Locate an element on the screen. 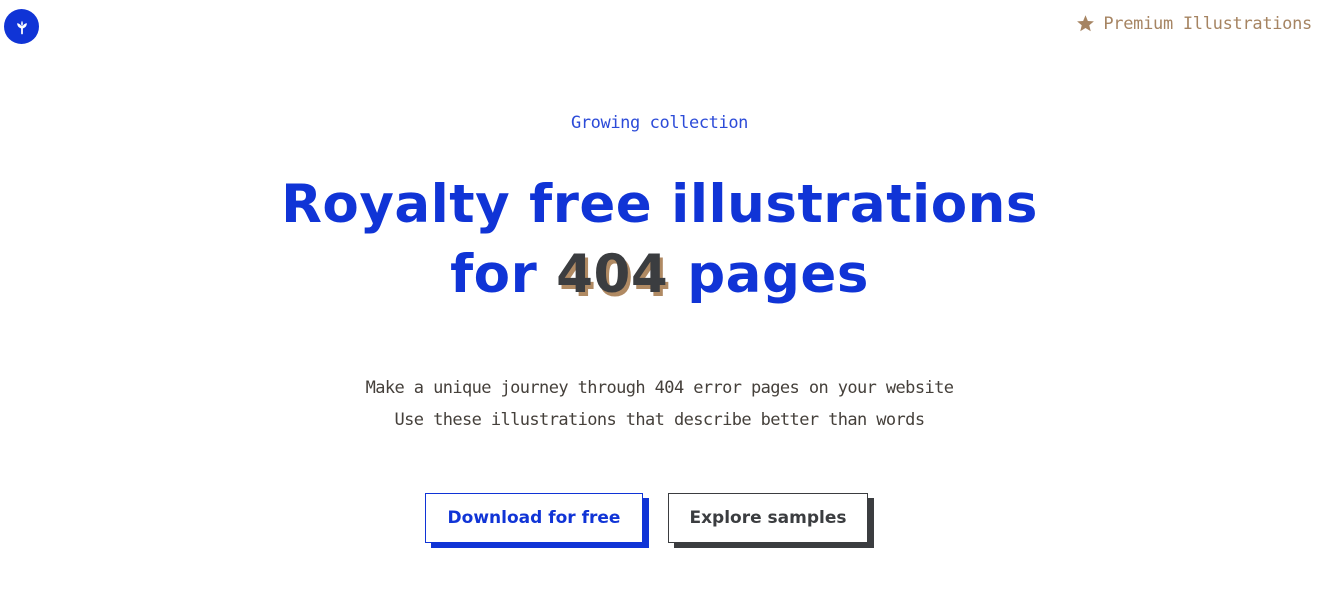  logo-button is located at coordinates (21, 26).